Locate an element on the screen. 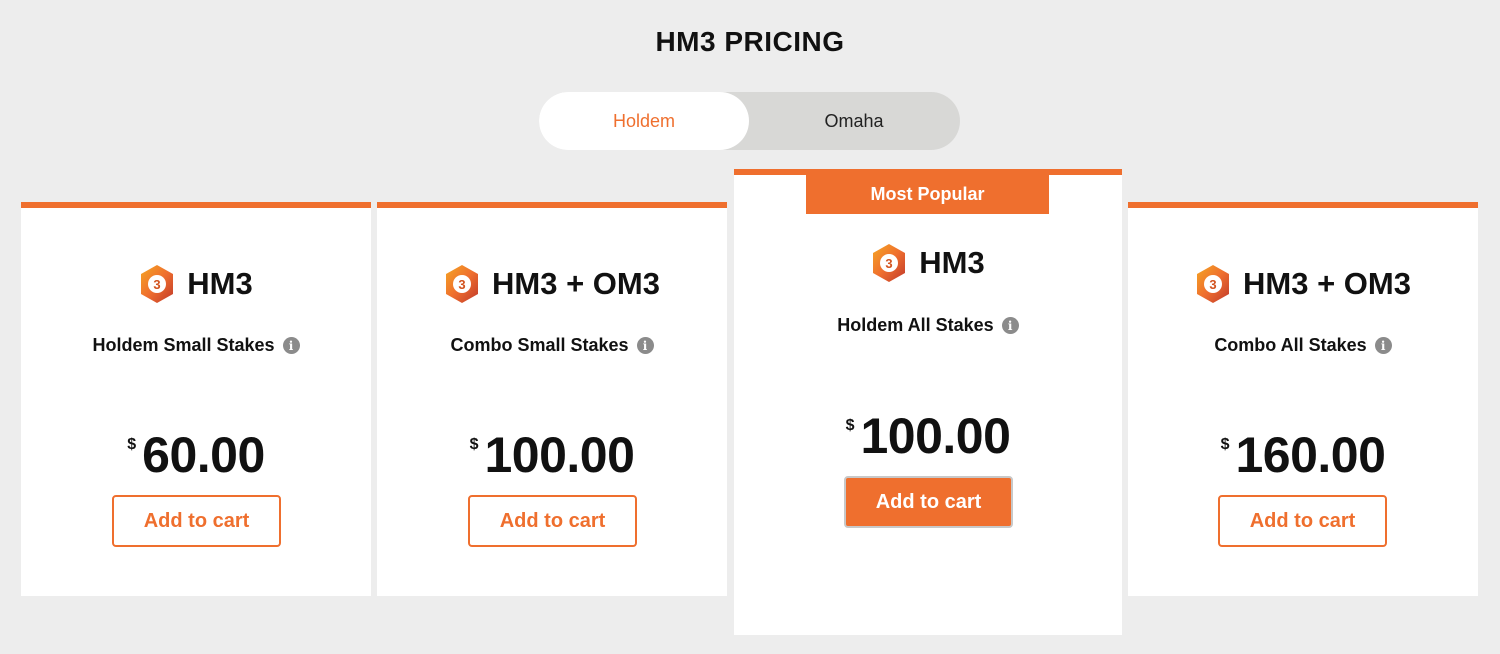 The height and width of the screenshot is (654, 1500). price: $ 160.00 is located at coordinates (1303, 455).